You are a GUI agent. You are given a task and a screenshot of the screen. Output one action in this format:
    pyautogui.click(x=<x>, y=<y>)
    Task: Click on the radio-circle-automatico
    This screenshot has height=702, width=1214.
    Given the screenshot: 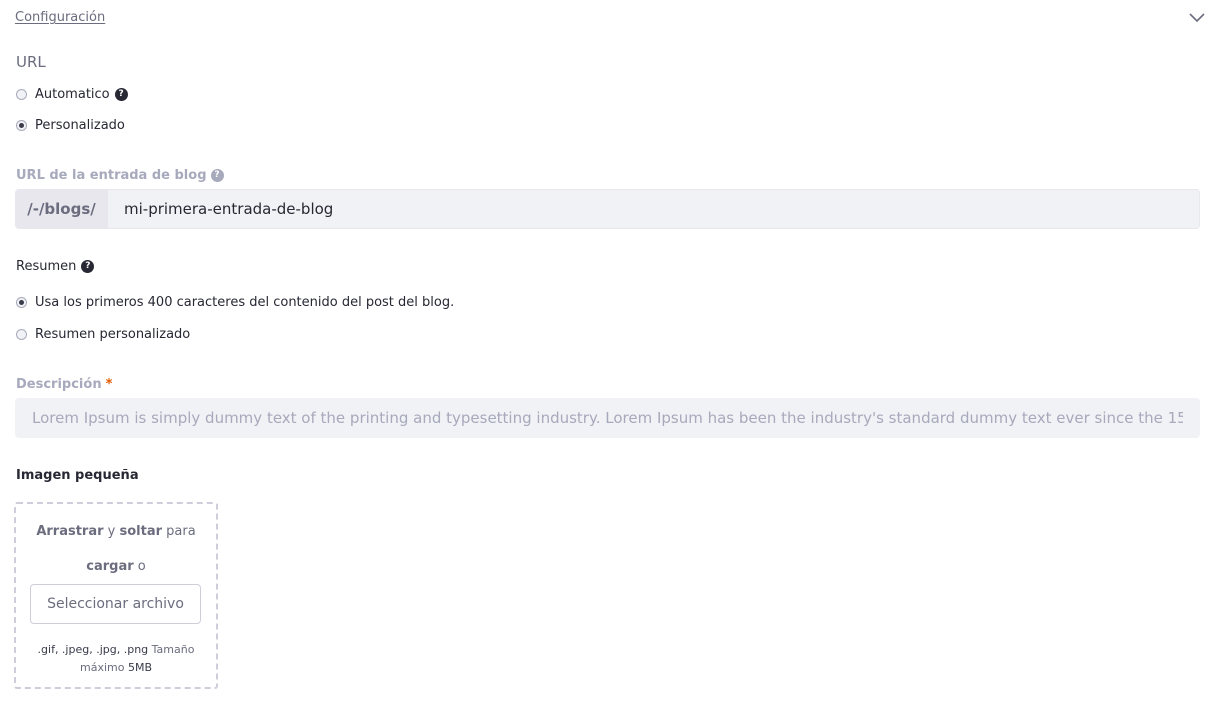 What is the action you would take?
    pyautogui.click(x=21, y=94)
    